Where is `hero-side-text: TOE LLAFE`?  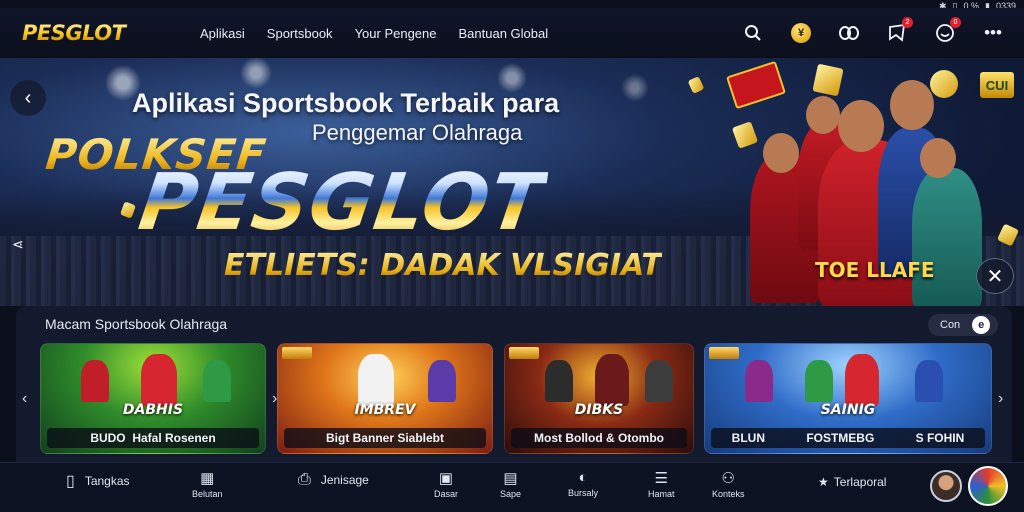 hero-side-text: TOE LLAFE is located at coordinates (875, 270).